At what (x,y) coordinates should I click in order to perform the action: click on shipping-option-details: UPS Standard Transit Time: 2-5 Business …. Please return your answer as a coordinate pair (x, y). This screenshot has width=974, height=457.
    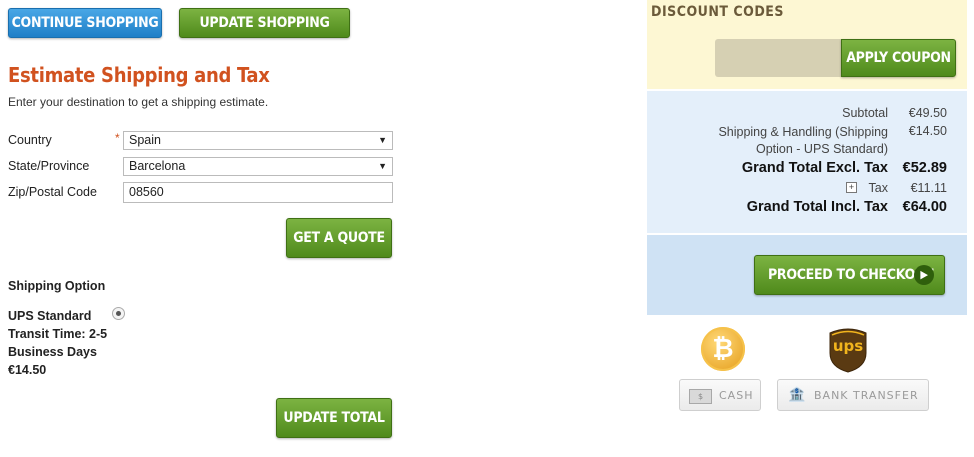
    Looking at the image, I should click on (57, 343).